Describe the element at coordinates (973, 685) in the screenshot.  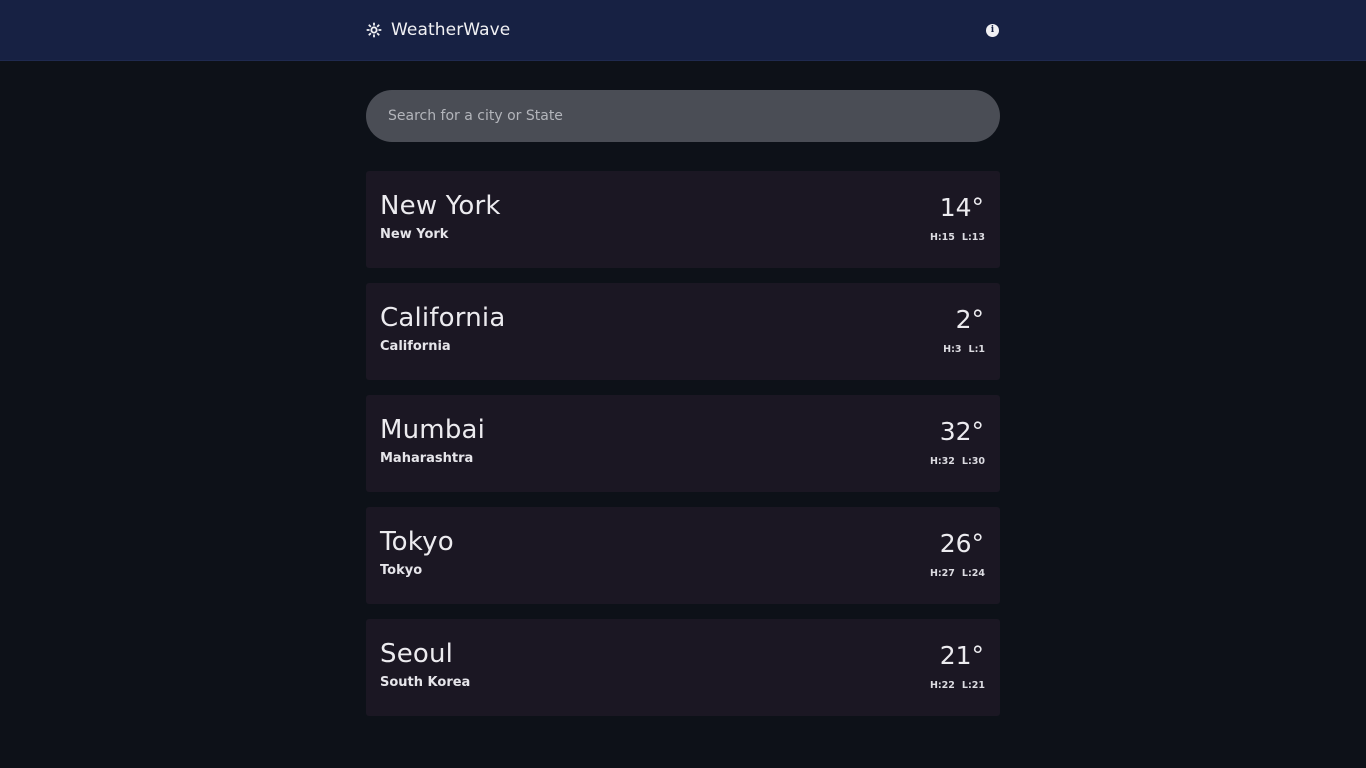
I see `low-temperature: L:21` at that location.